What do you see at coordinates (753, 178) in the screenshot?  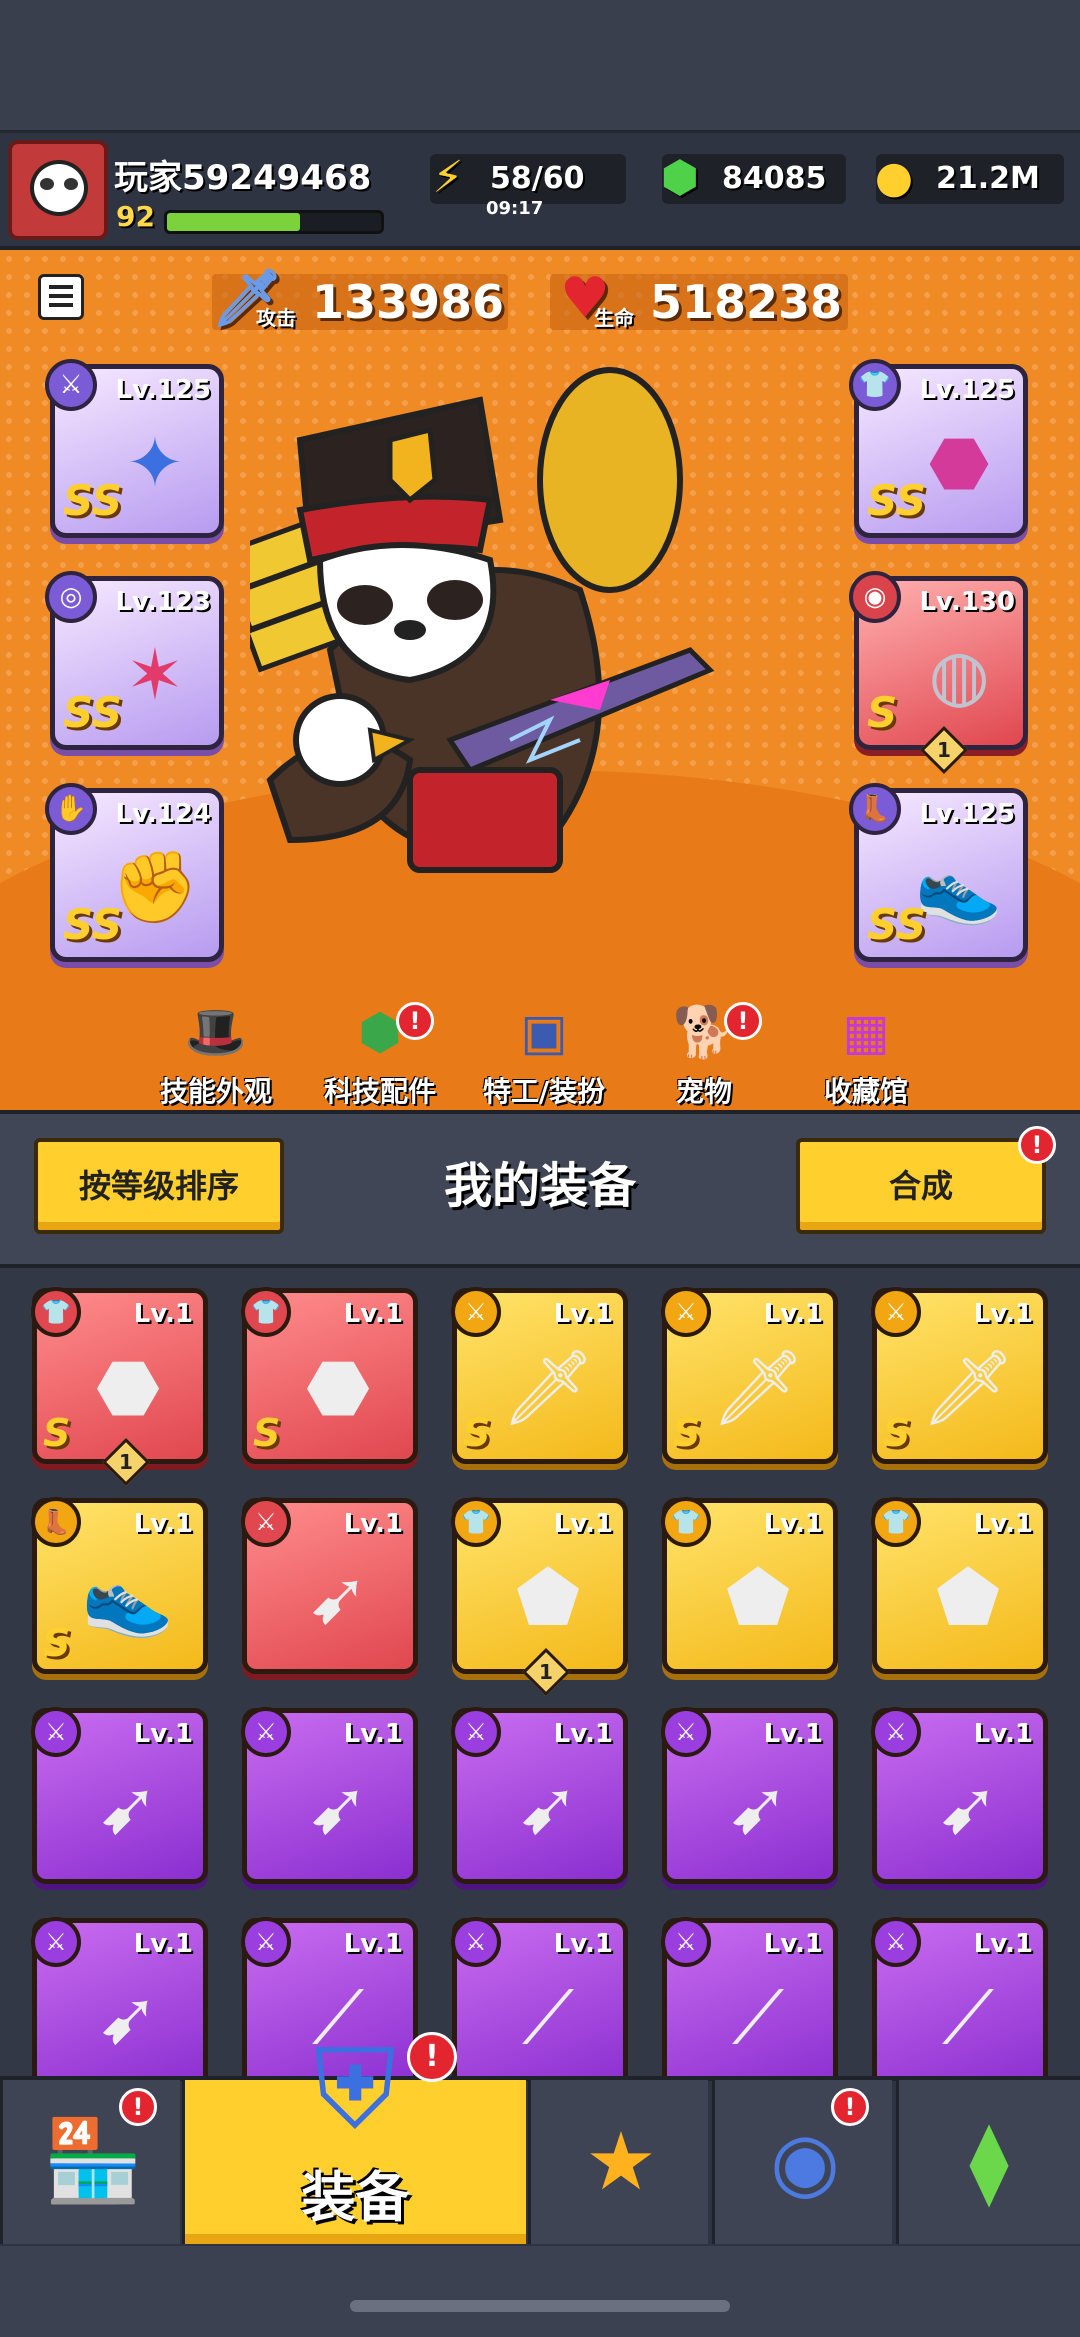 I see `gem-counter: ⬢ 84085` at bounding box center [753, 178].